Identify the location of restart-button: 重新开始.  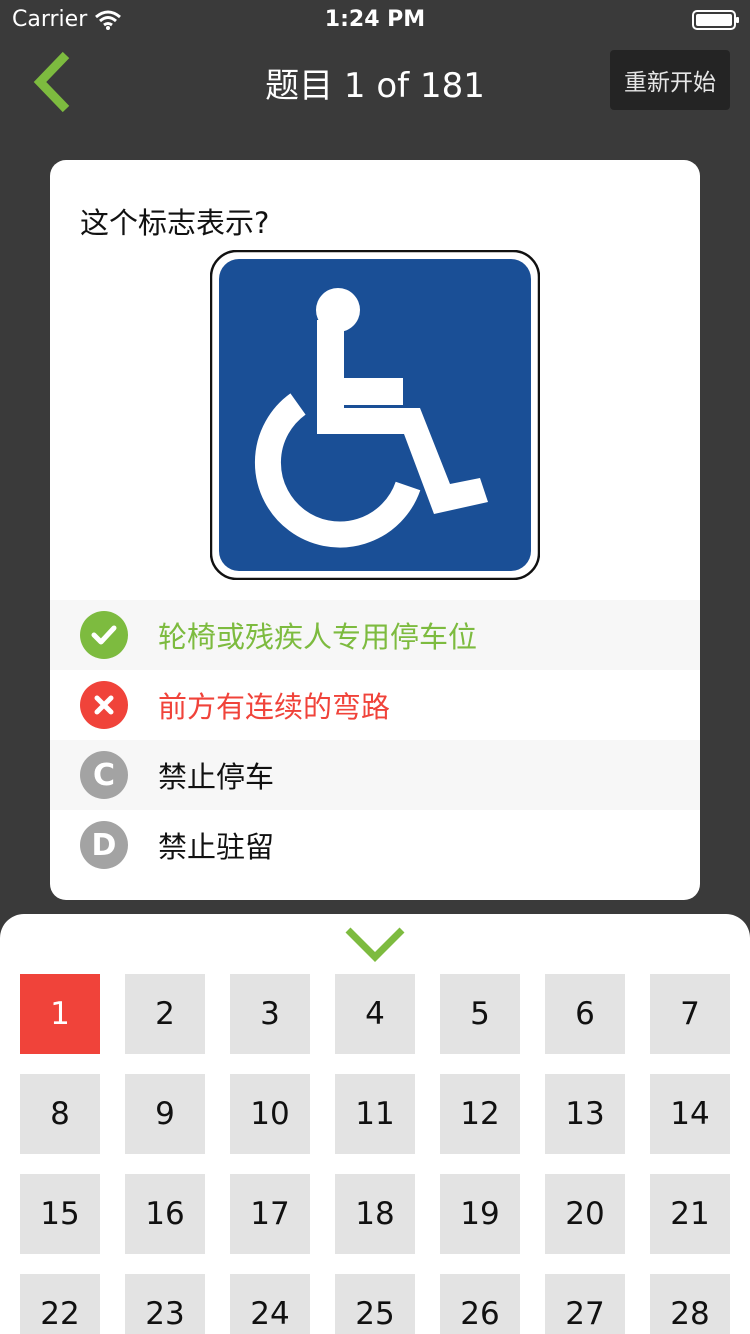
(670, 80).